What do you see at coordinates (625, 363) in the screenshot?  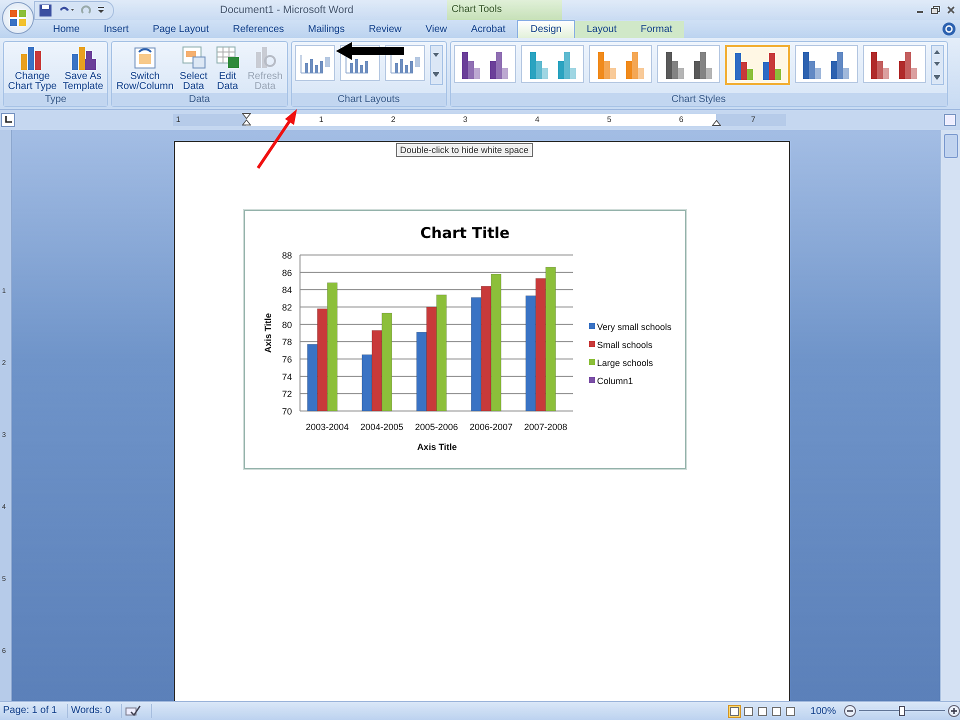 I see `legend-label: Large schools` at bounding box center [625, 363].